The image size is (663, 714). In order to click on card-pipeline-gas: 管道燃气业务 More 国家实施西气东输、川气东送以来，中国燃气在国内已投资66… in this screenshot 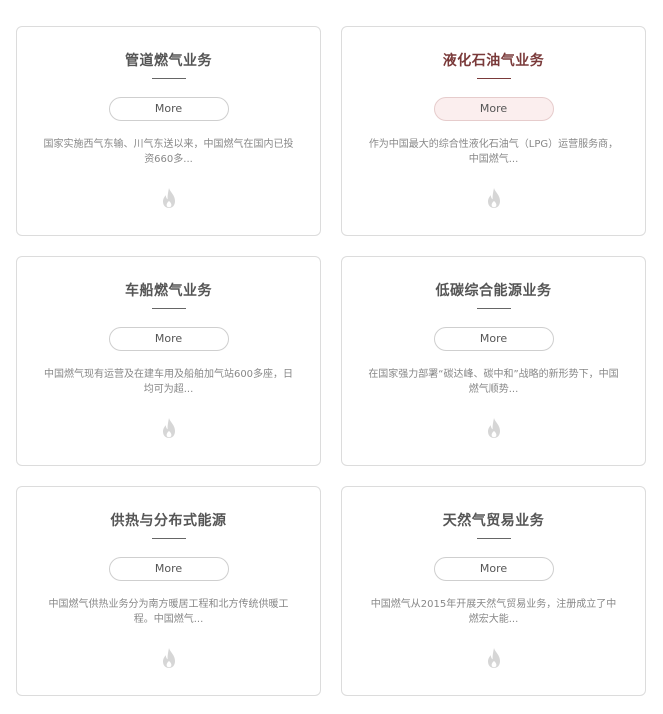, I will do `click(168, 131)`.